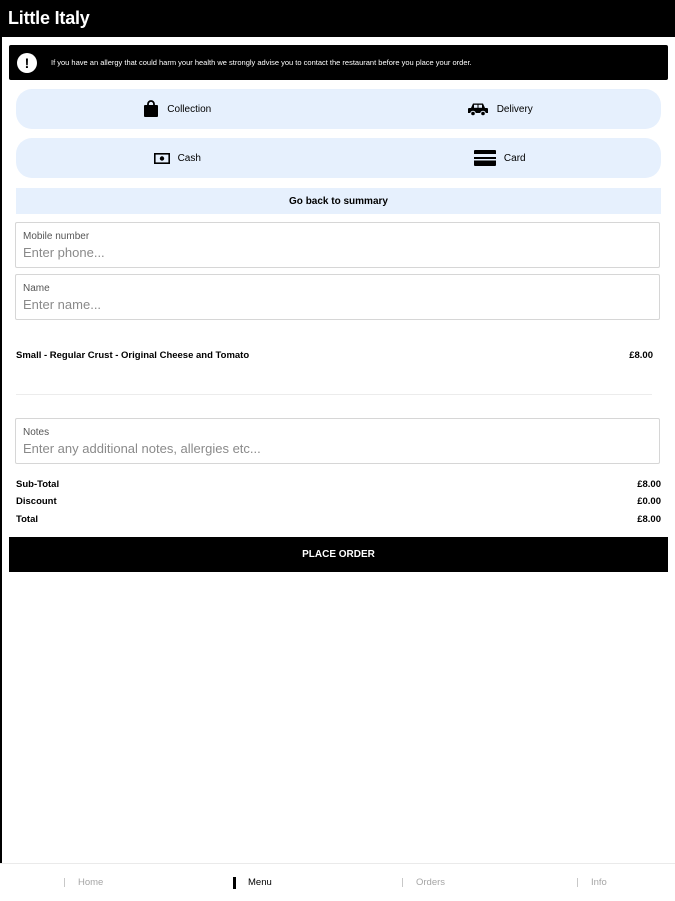  Describe the element at coordinates (189, 158) in the screenshot. I see `cash-label: Cash` at that location.